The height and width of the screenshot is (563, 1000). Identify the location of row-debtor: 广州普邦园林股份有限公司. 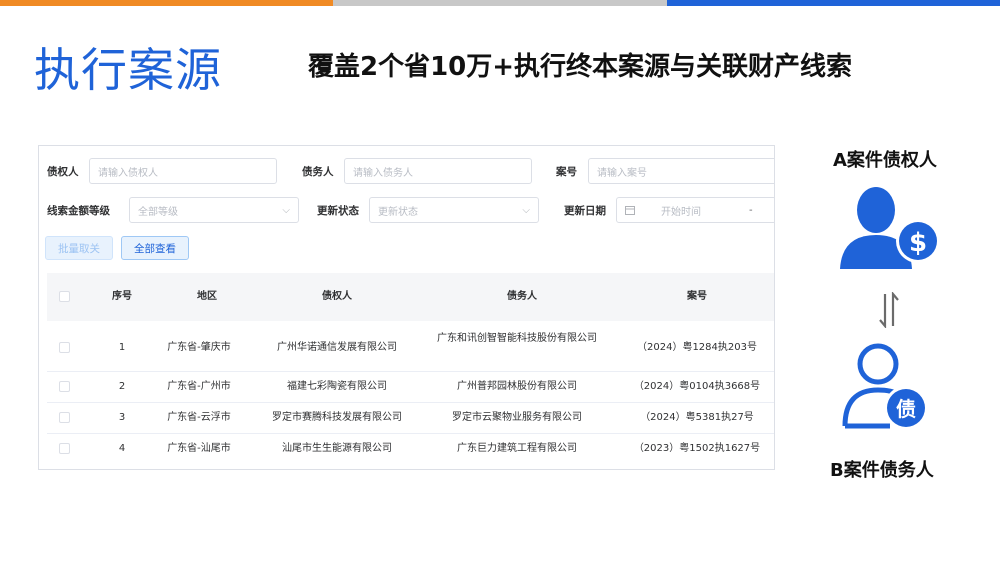
(517, 386).